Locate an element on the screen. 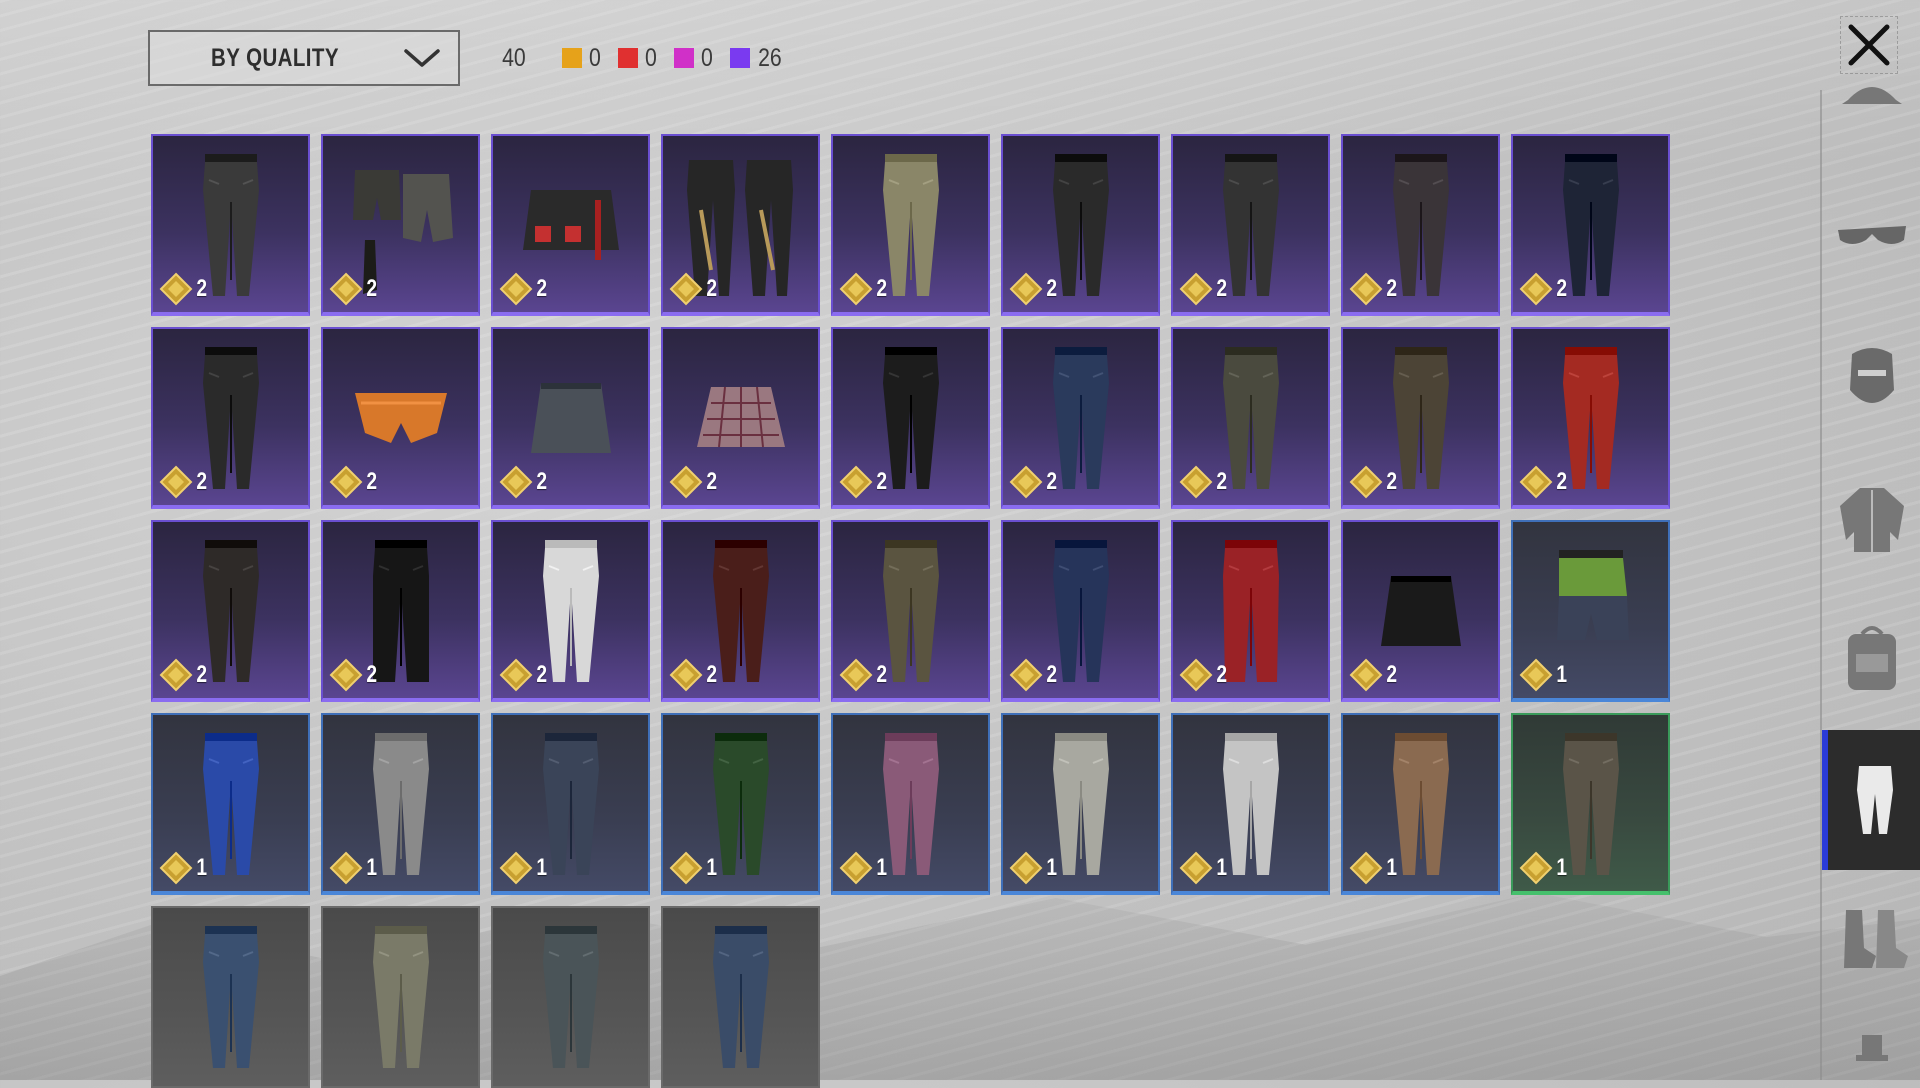  count-epic-red: 0 is located at coordinates (637, 58).